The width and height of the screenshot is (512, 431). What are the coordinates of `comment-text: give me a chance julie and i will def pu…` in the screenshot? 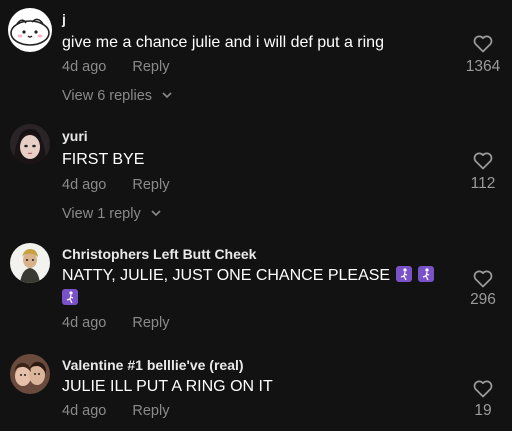 It's located at (223, 42).